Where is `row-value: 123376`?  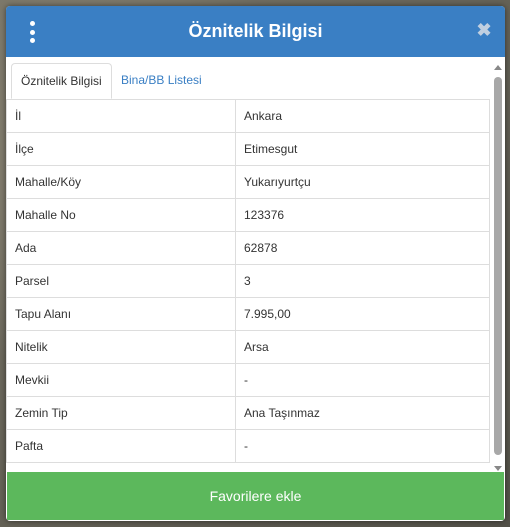 row-value: 123376 is located at coordinates (362, 215).